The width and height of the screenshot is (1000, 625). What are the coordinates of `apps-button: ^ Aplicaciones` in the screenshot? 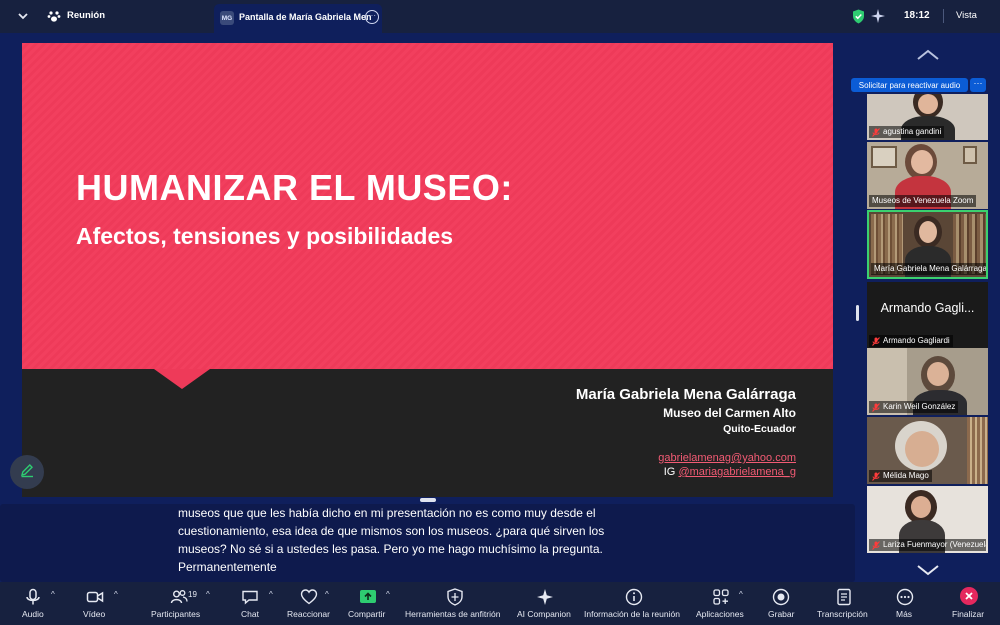 It's located at (722, 603).